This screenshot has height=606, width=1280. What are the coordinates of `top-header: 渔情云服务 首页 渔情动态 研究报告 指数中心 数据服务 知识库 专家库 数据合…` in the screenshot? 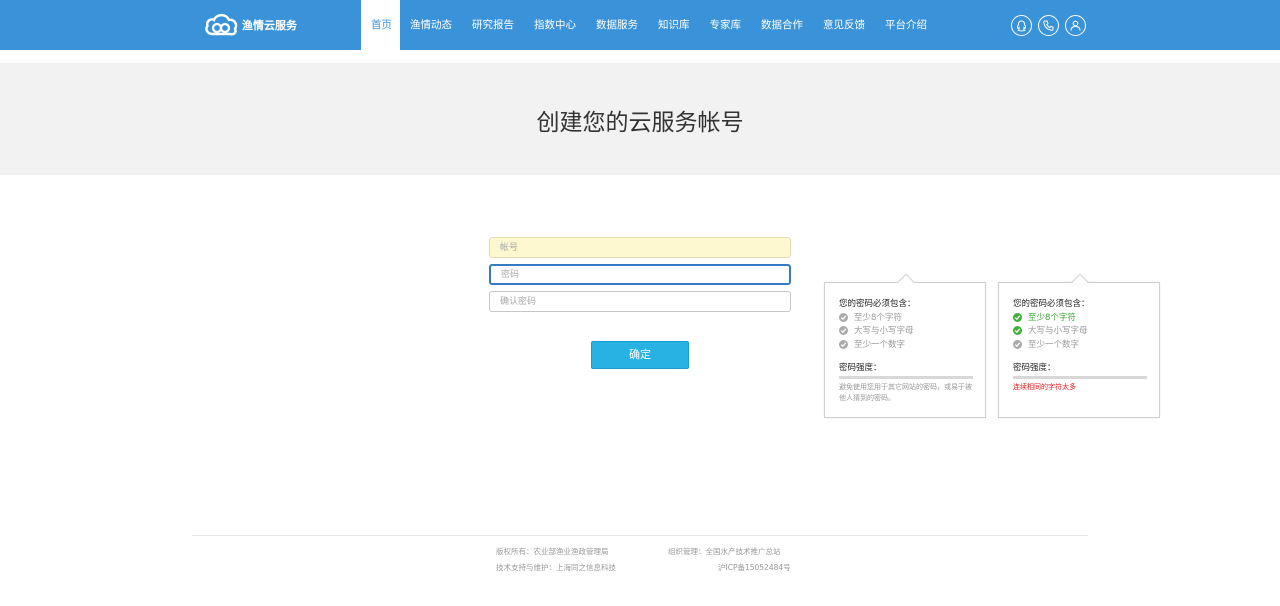 It's located at (640, 25).